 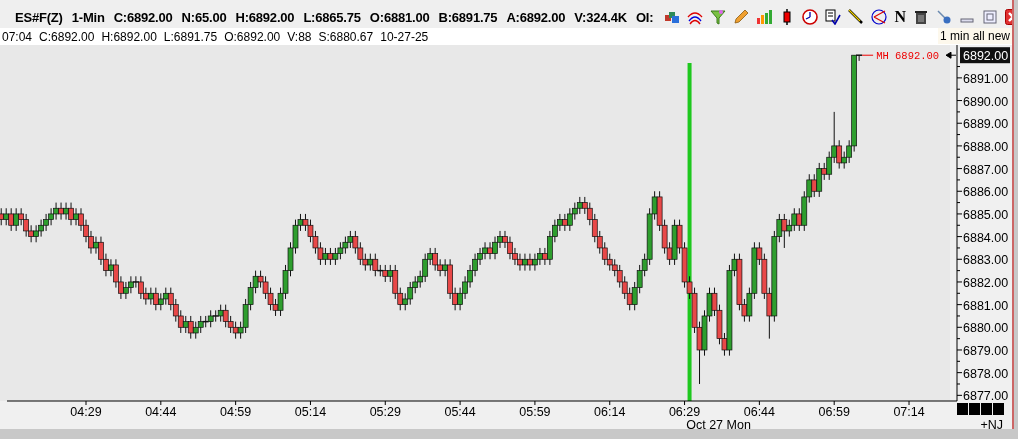 What do you see at coordinates (974, 36) in the screenshot?
I see `tooltip: 1 min all new` at bounding box center [974, 36].